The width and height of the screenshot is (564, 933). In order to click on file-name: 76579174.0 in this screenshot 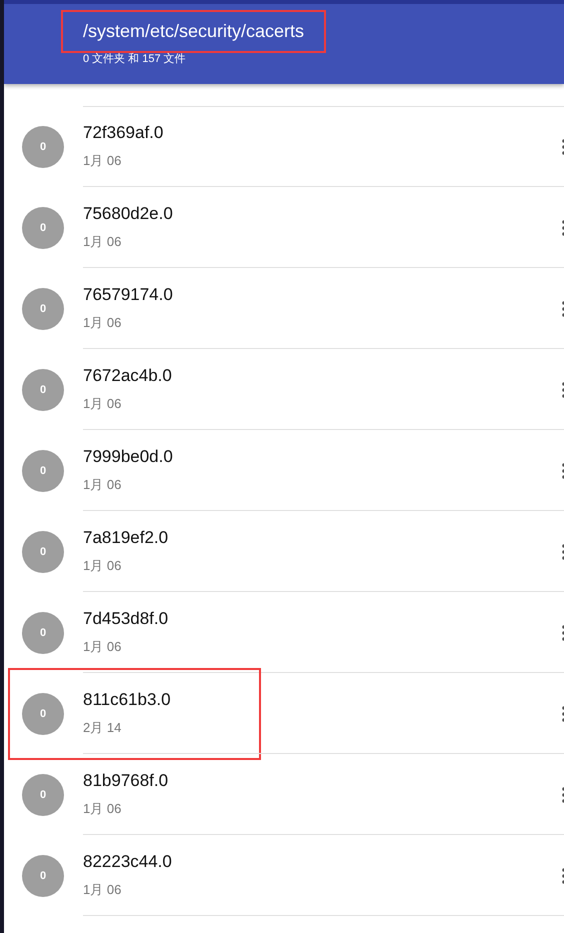, I will do `click(128, 295)`.